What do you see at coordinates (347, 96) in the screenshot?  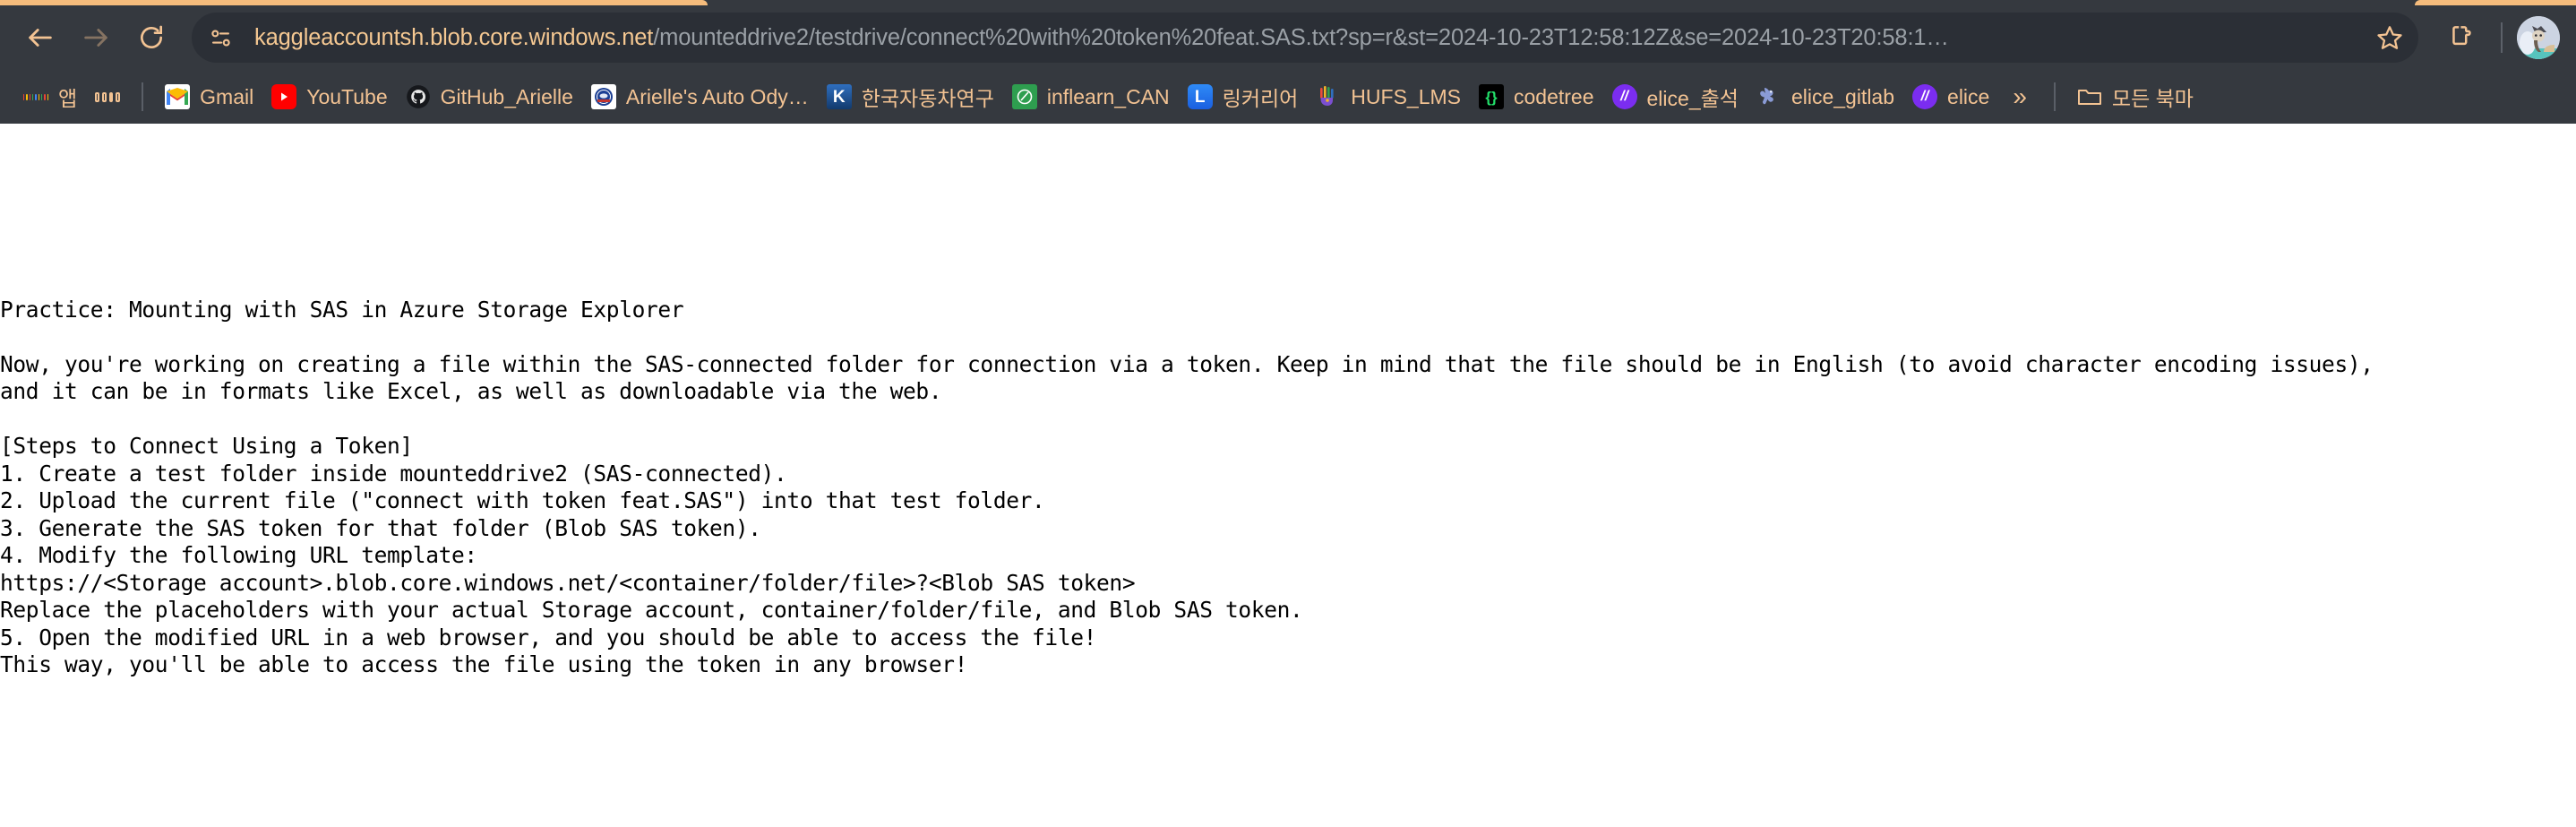 I see `bookmark-label: YouTube` at bounding box center [347, 96].